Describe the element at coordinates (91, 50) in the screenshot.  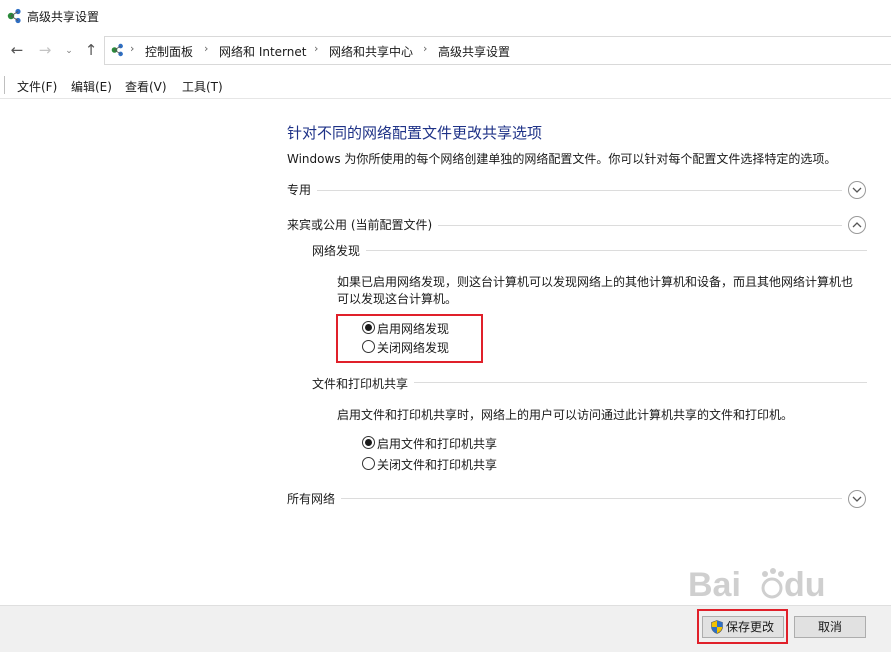
I see `up-arrow-icon: ↑` at that location.